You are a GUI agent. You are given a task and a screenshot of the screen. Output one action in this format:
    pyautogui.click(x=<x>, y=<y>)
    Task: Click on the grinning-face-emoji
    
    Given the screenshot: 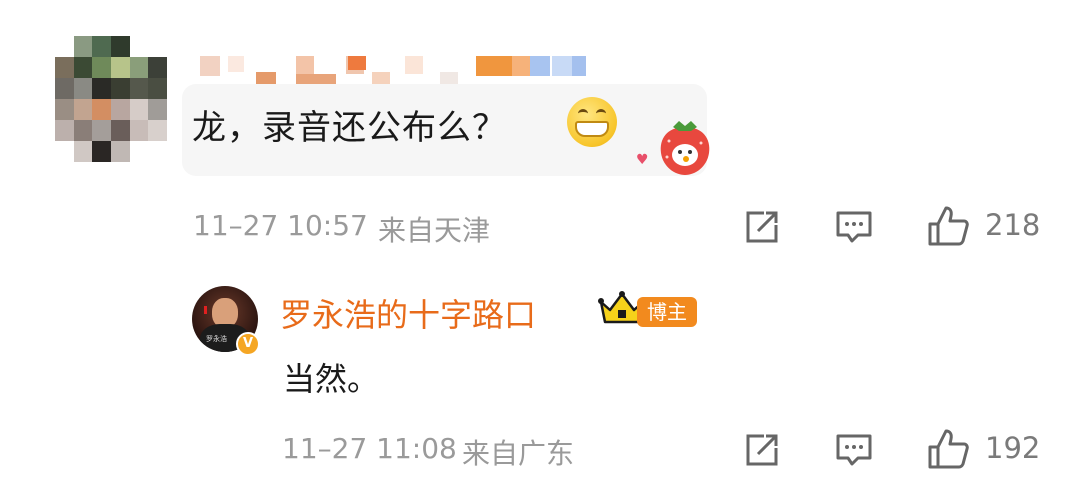 What is the action you would take?
    pyautogui.click(x=592, y=122)
    